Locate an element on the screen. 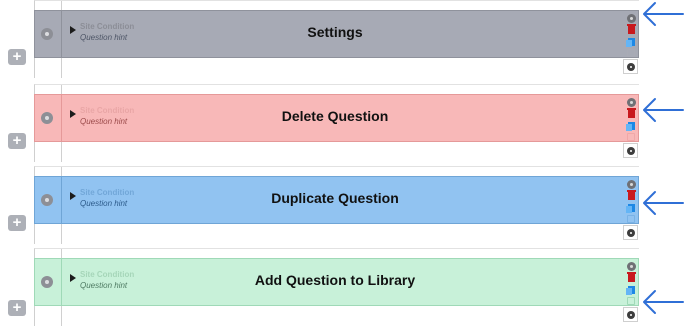 The width and height of the screenshot is (685, 328). question-bar: Site Condition Question hint Settings is located at coordinates (336, 34).